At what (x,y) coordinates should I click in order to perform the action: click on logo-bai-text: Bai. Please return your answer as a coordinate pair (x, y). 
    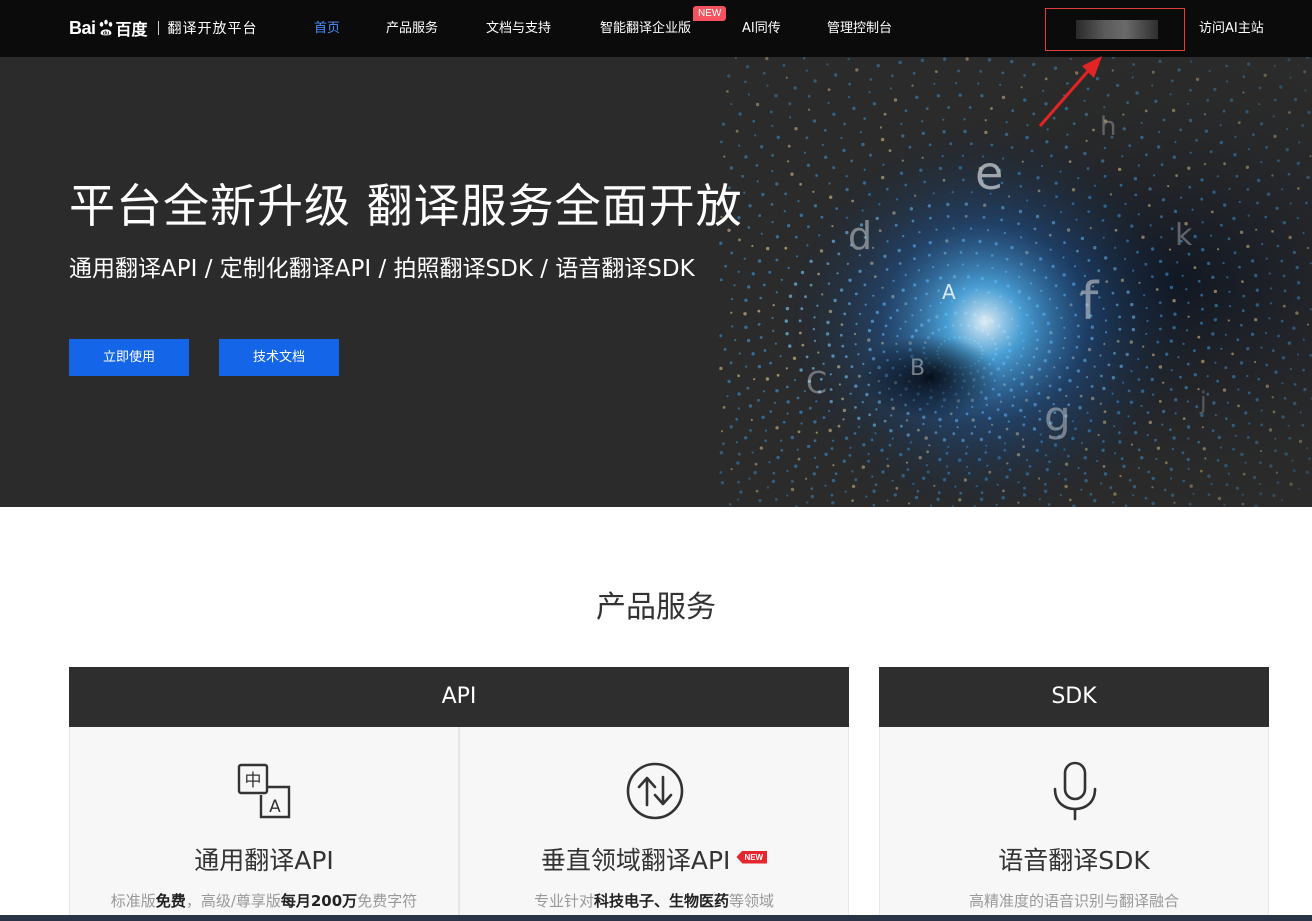
    Looking at the image, I should click on (82, 27).